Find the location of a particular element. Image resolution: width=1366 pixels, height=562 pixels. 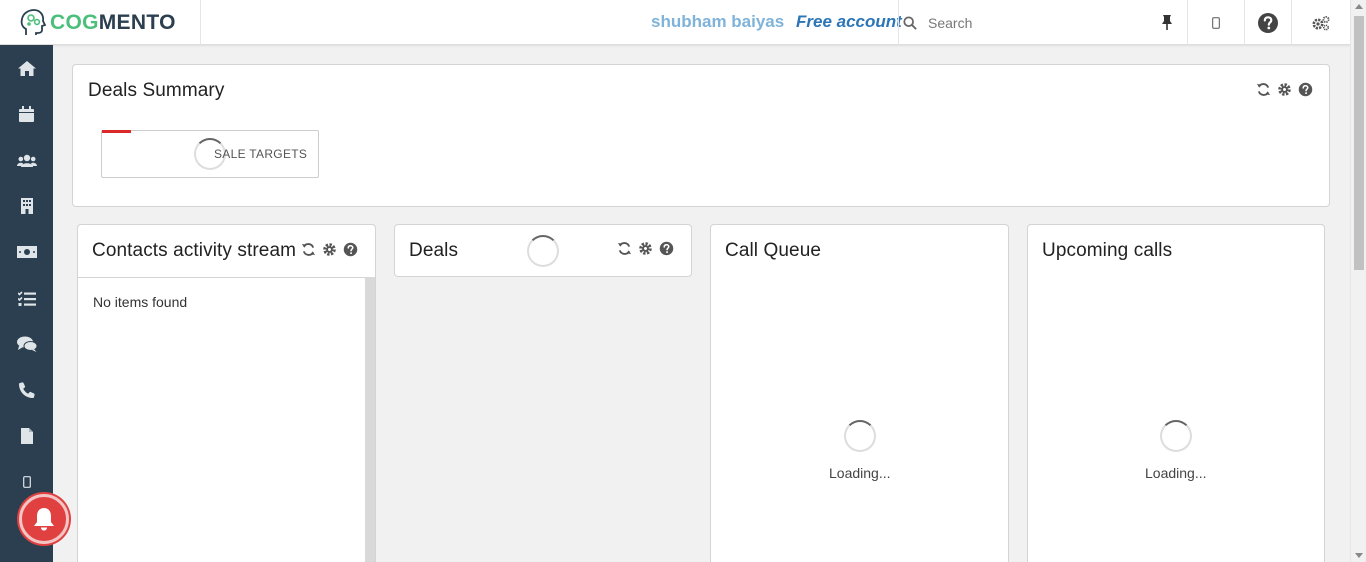

search-box is located at coordinates (1043, 22).